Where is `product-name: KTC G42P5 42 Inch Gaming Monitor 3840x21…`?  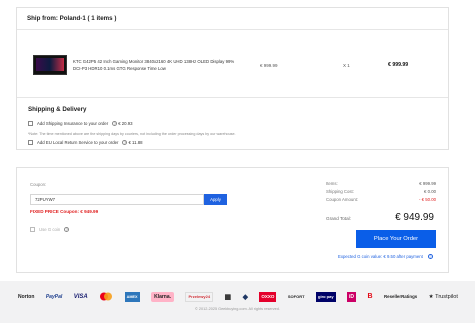
product-name: KTC G42P5 42 Inch Gaming Monitor 3840x21… is located at coordinates (158, 65).